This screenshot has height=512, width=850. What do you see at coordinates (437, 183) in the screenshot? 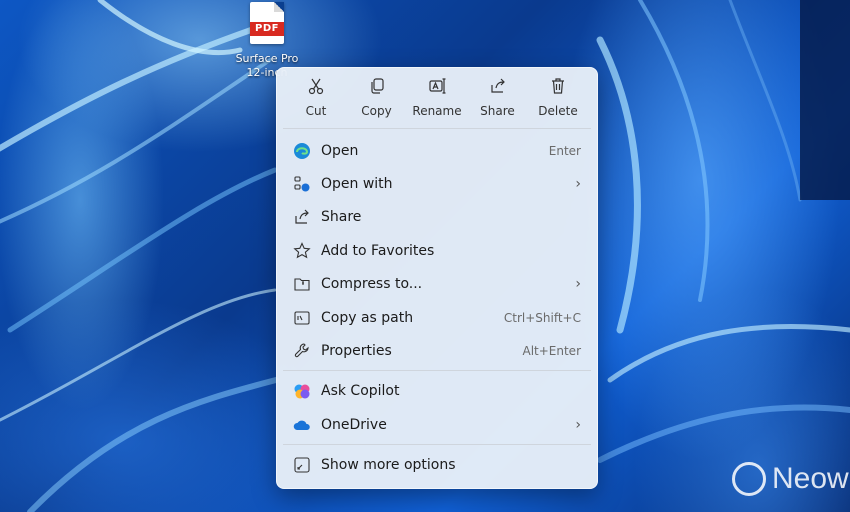
I see `menu-item-open-with: Open with ›` at bounding box center [437, 183].